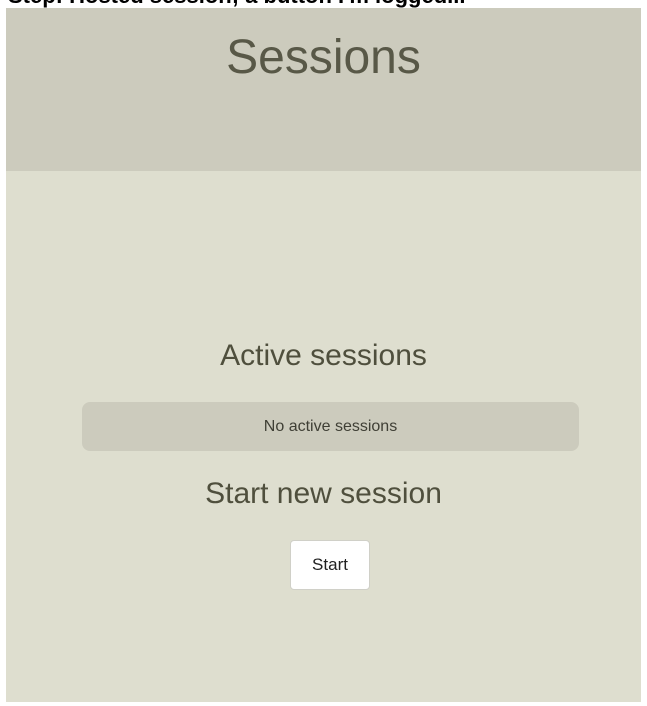  I want to click on page-title: Sessions, so click(323, 57).